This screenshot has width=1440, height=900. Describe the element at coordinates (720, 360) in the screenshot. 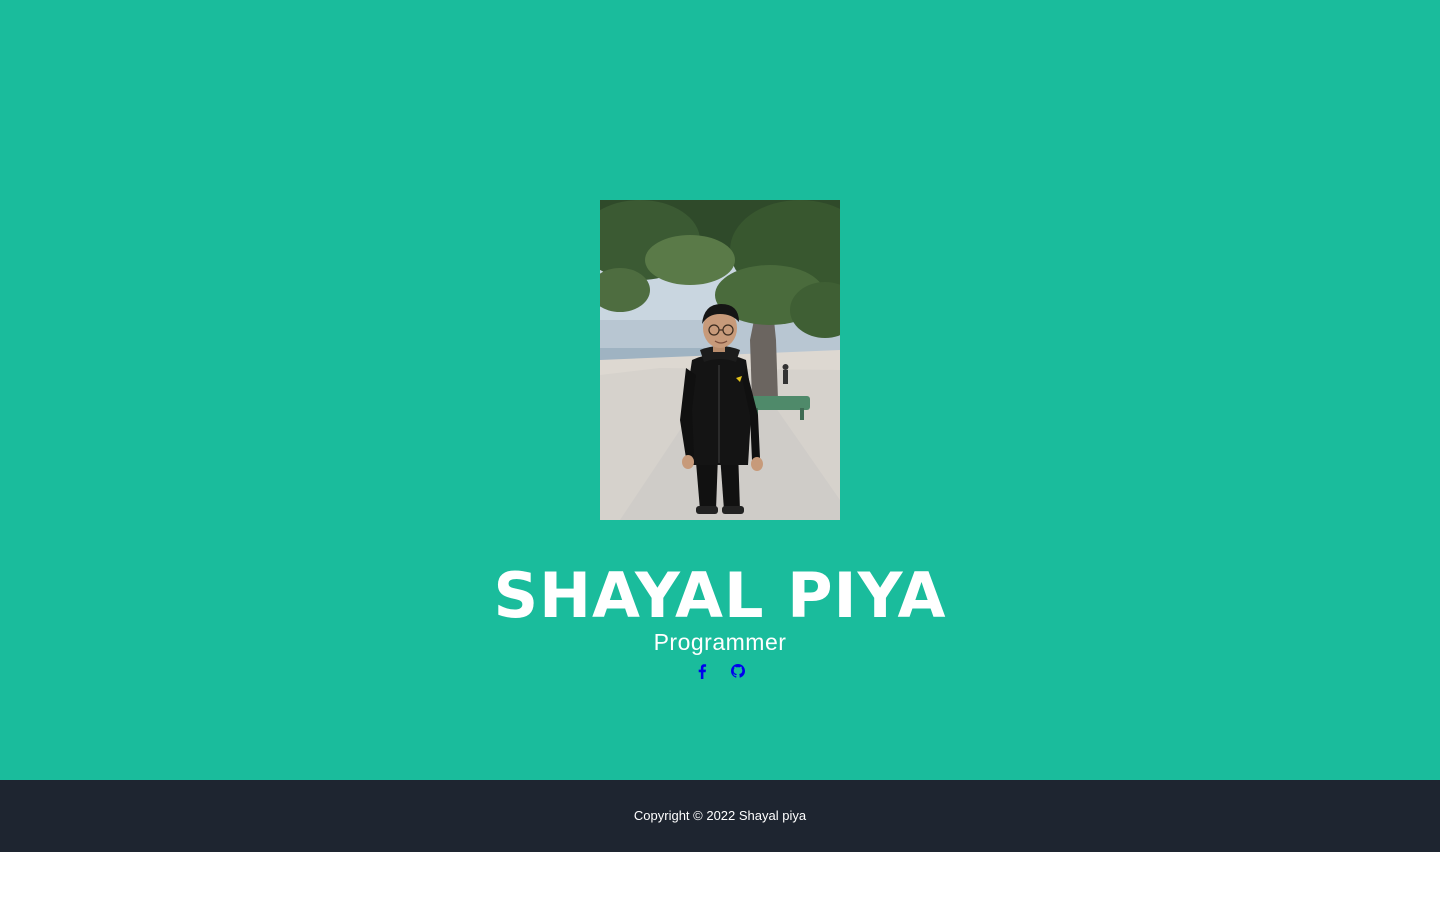

I see `profile-photo` at that location.